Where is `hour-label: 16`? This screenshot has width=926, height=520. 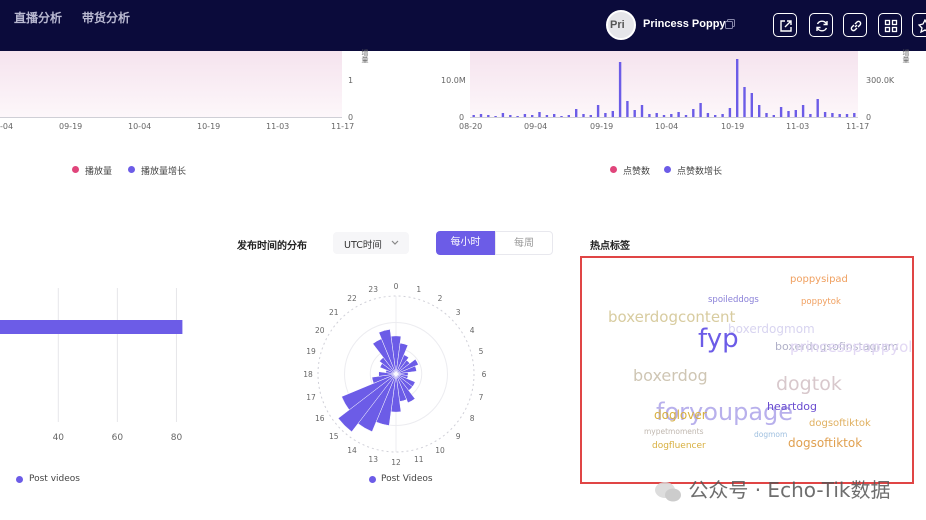
hour-label: 16 is located at coordinates (320, 418).